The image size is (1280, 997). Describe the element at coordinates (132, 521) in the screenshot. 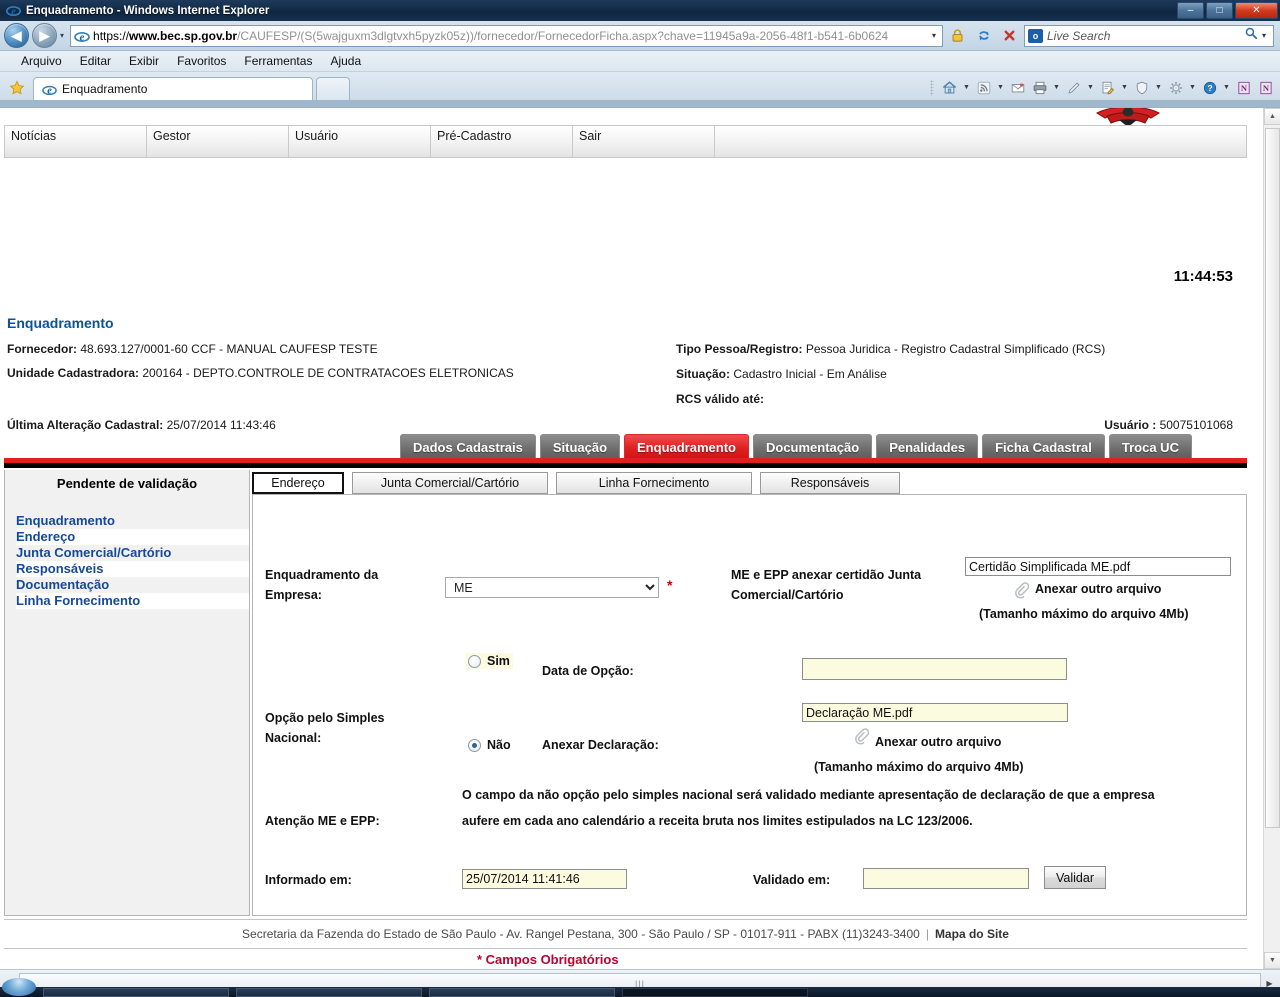

I see `sidebar-item-enquadramento: Enquadramento` at that location.